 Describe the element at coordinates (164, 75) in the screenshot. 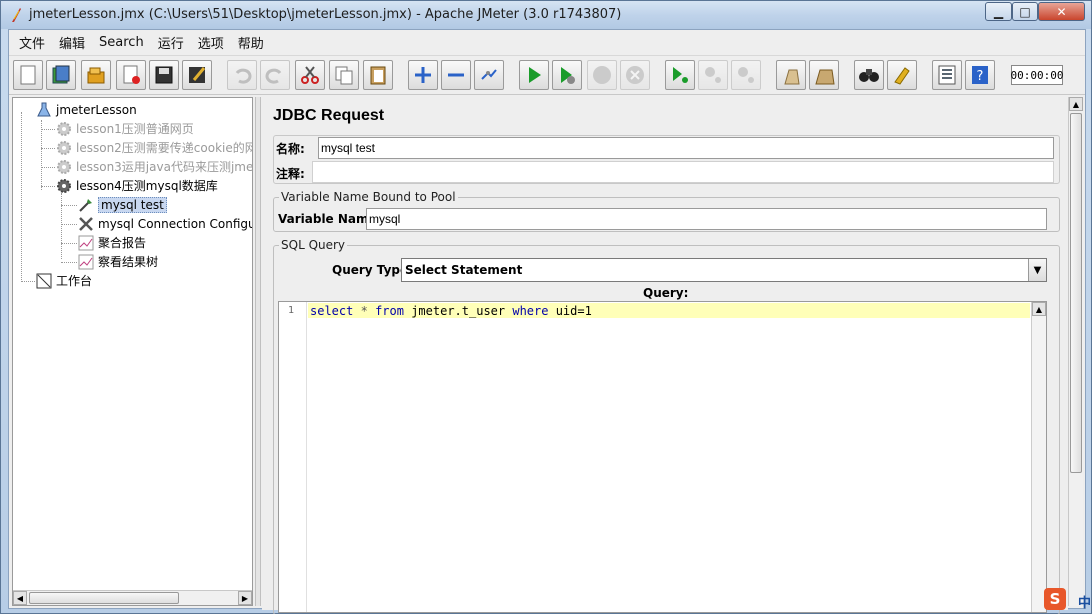

I see `save-icon` at that location.